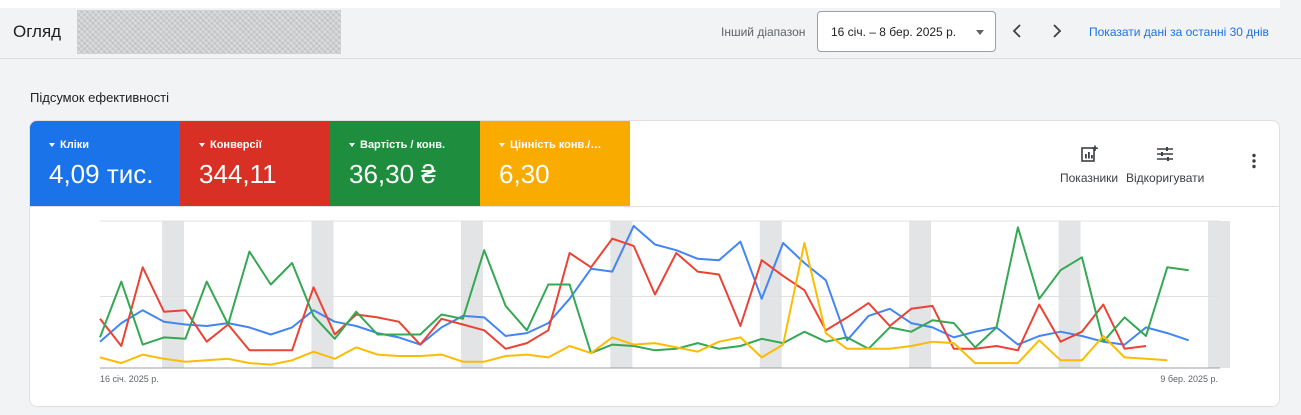  I want to click on last-30-days-link: Показати дані за останні 30 днів, so click(1179, 32).